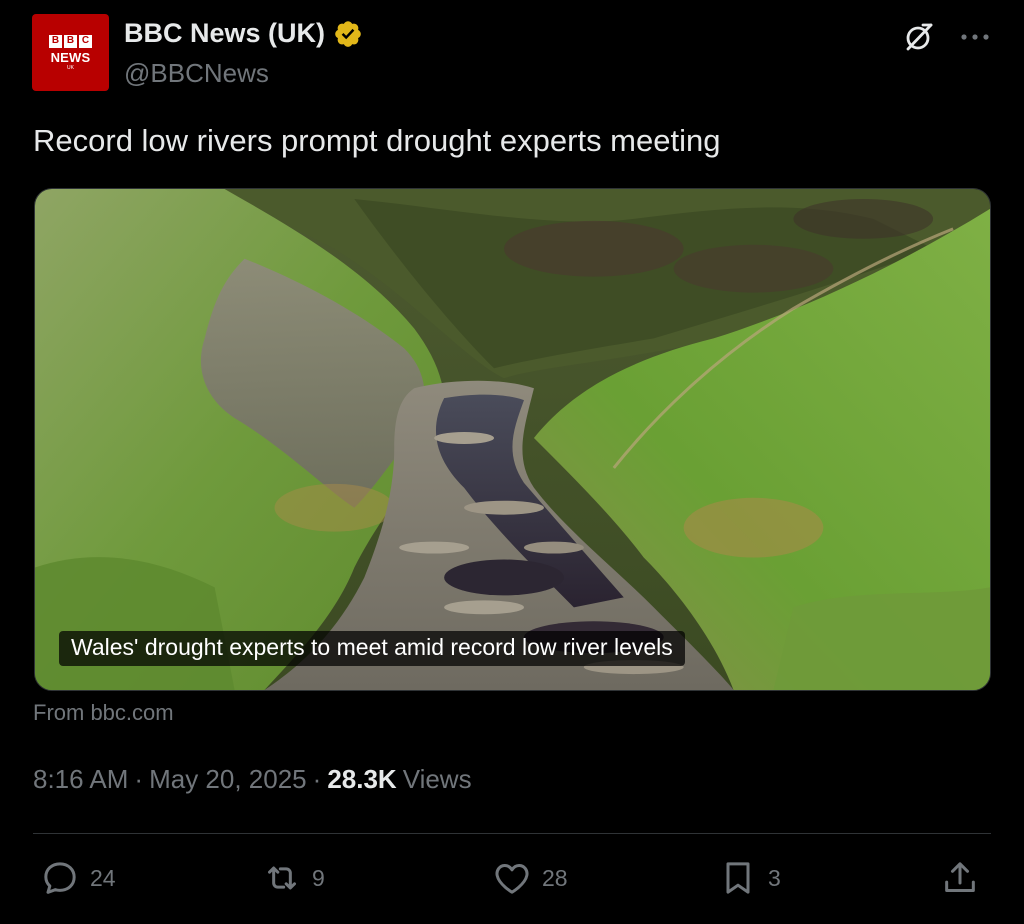 The height and width of the screenshot is (924, 1024). I want to click on reply-count: 24, so click(103, 877).